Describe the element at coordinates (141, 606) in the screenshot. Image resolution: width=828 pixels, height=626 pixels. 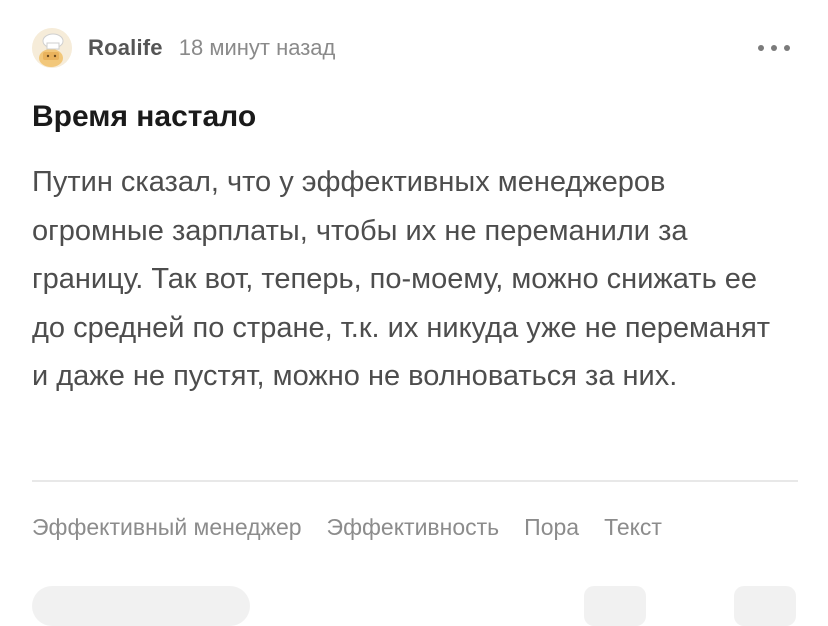
I see `rating-control` at that location.